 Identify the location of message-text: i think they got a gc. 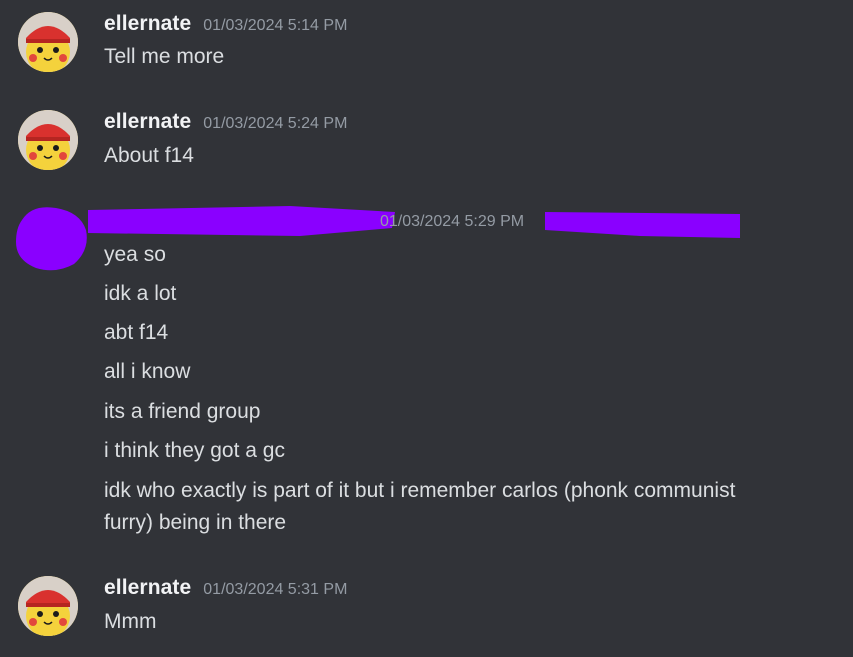
(194, 450).